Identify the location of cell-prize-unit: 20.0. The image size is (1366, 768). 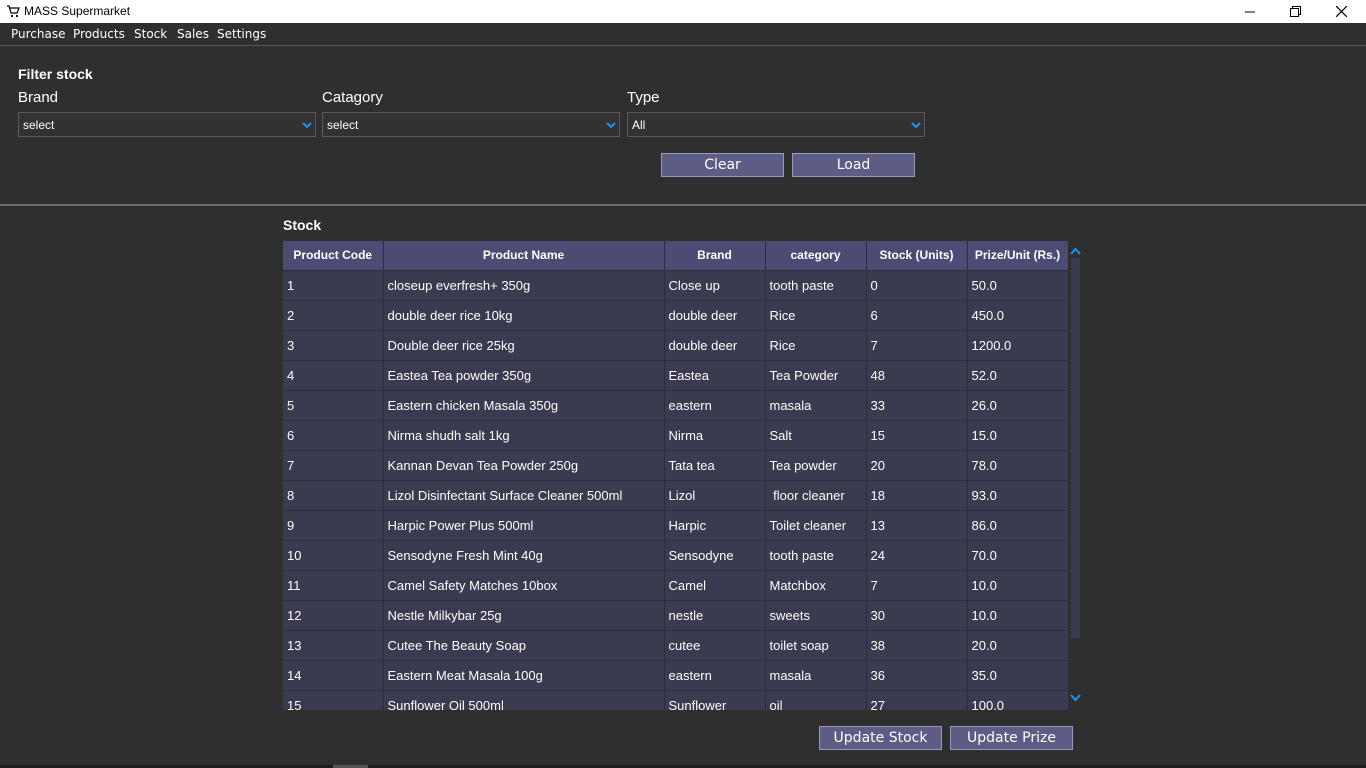
(1017, 644).